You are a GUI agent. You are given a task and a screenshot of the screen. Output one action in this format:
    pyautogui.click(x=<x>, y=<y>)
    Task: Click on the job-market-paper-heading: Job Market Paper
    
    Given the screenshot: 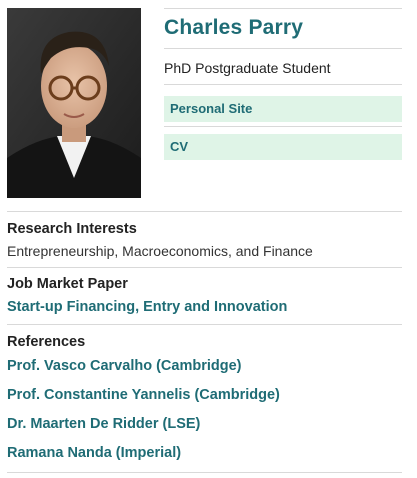 What is the action you would take?
    pyautogui.click(x=67, y=284)
    